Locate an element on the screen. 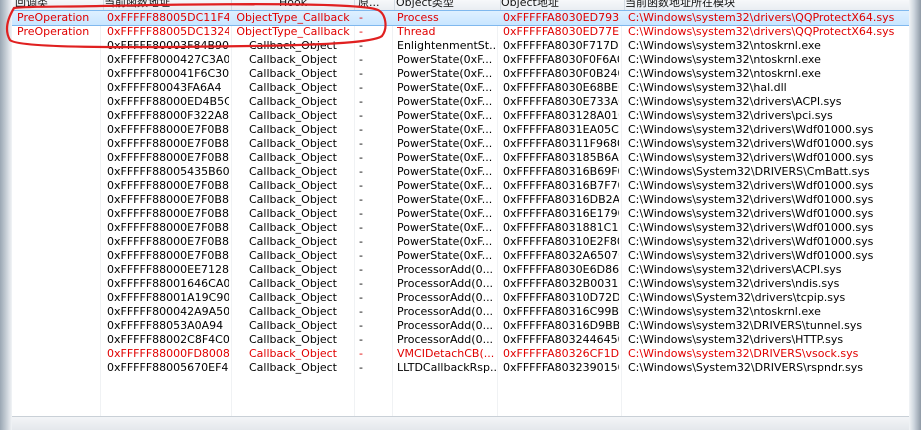 This screenshot has height=430, width=921. window-frame-right is located at coordinates (915, 215).